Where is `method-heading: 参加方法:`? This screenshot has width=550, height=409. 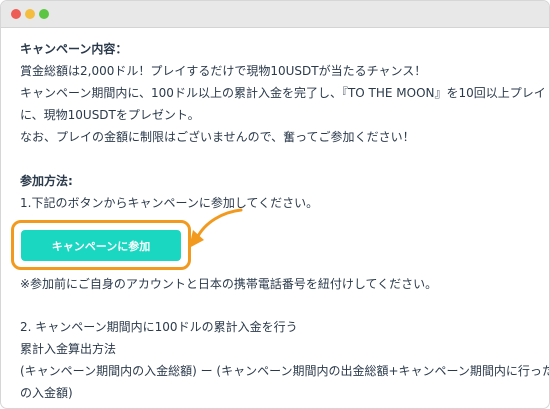 method-heading: 参加方法: is located at coordinates (46, 181).